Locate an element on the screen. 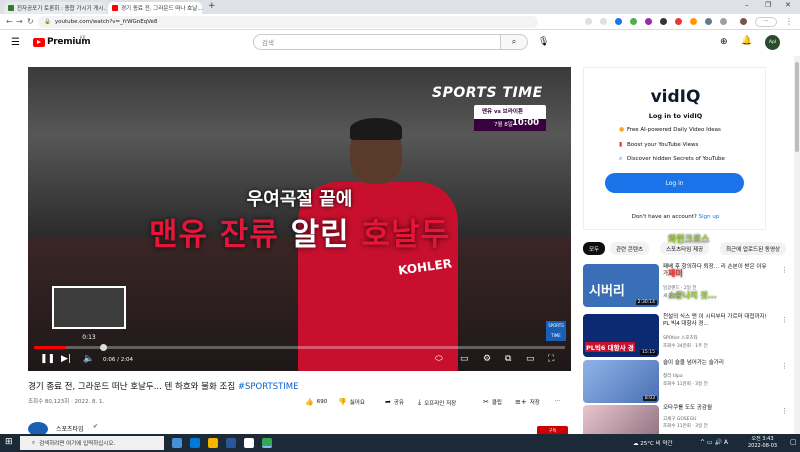 This screenshot has width=800, height=452. scrollbar-thumb is located at coordinates (797, 107).